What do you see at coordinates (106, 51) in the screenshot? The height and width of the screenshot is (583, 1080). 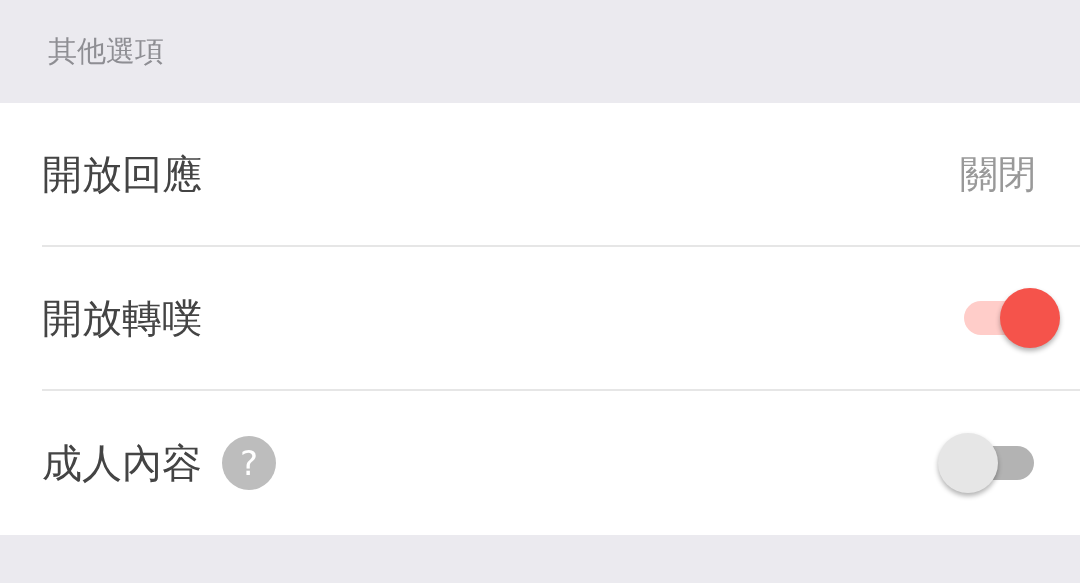 I see `section-title: 其他選項` at bounding box center [106, 51].